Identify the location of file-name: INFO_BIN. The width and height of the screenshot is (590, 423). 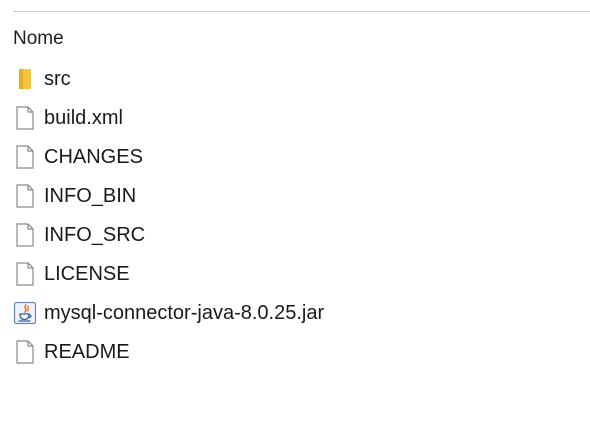
(90, 195).